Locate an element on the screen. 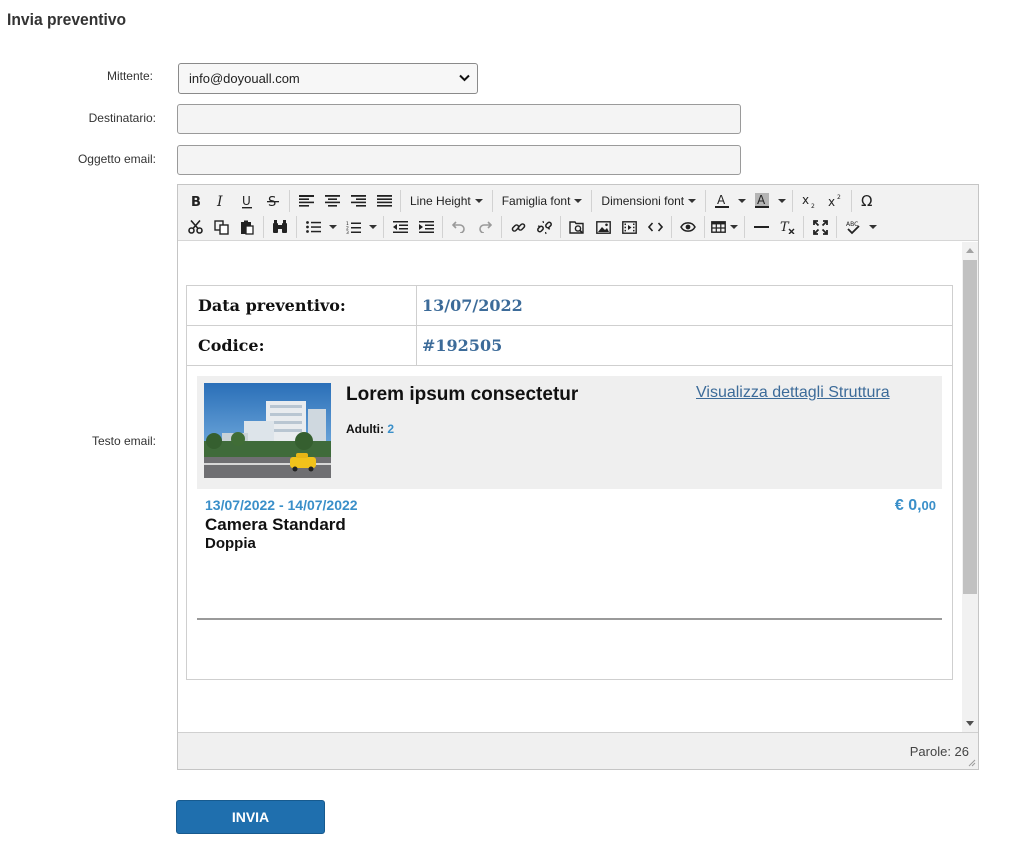  special-character-button: Ω is located at coordinates (868, 201).